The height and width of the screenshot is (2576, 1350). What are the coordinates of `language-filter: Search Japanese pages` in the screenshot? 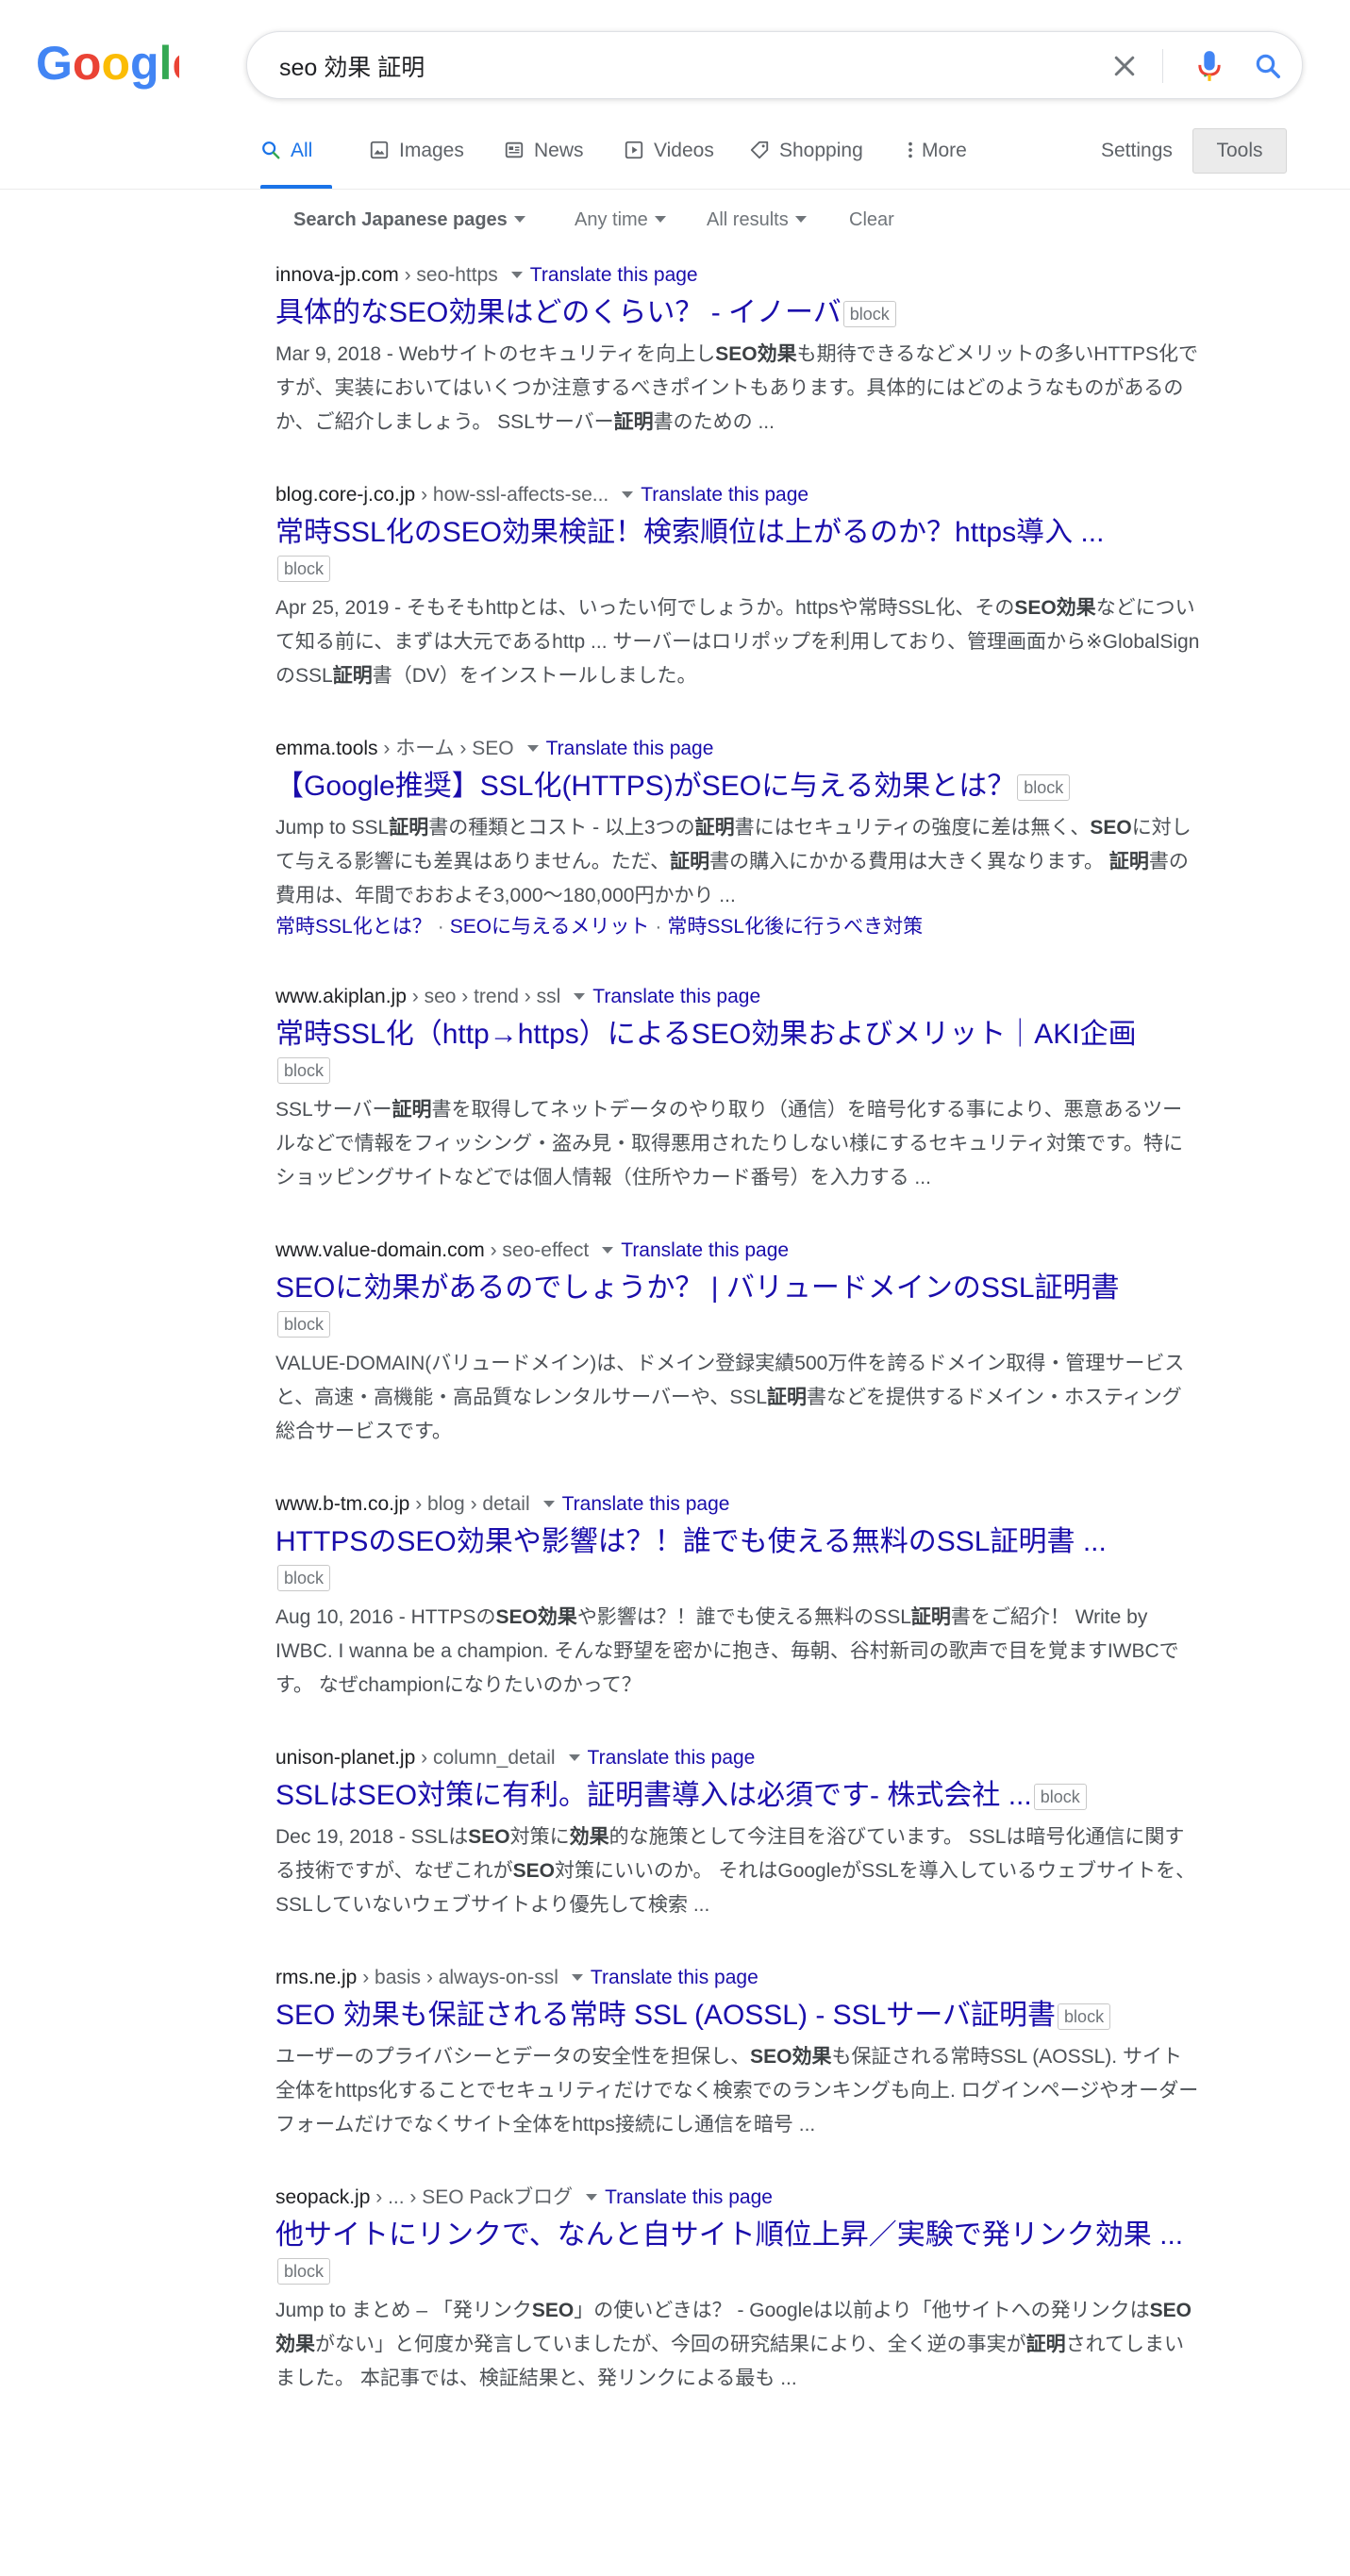 It's located at (409, 220).